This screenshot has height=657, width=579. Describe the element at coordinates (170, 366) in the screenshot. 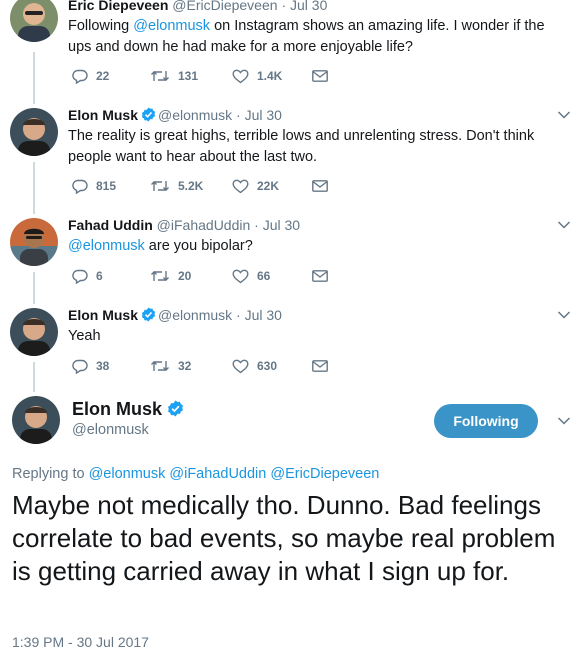

I see `retweet-button: 32` at that location.